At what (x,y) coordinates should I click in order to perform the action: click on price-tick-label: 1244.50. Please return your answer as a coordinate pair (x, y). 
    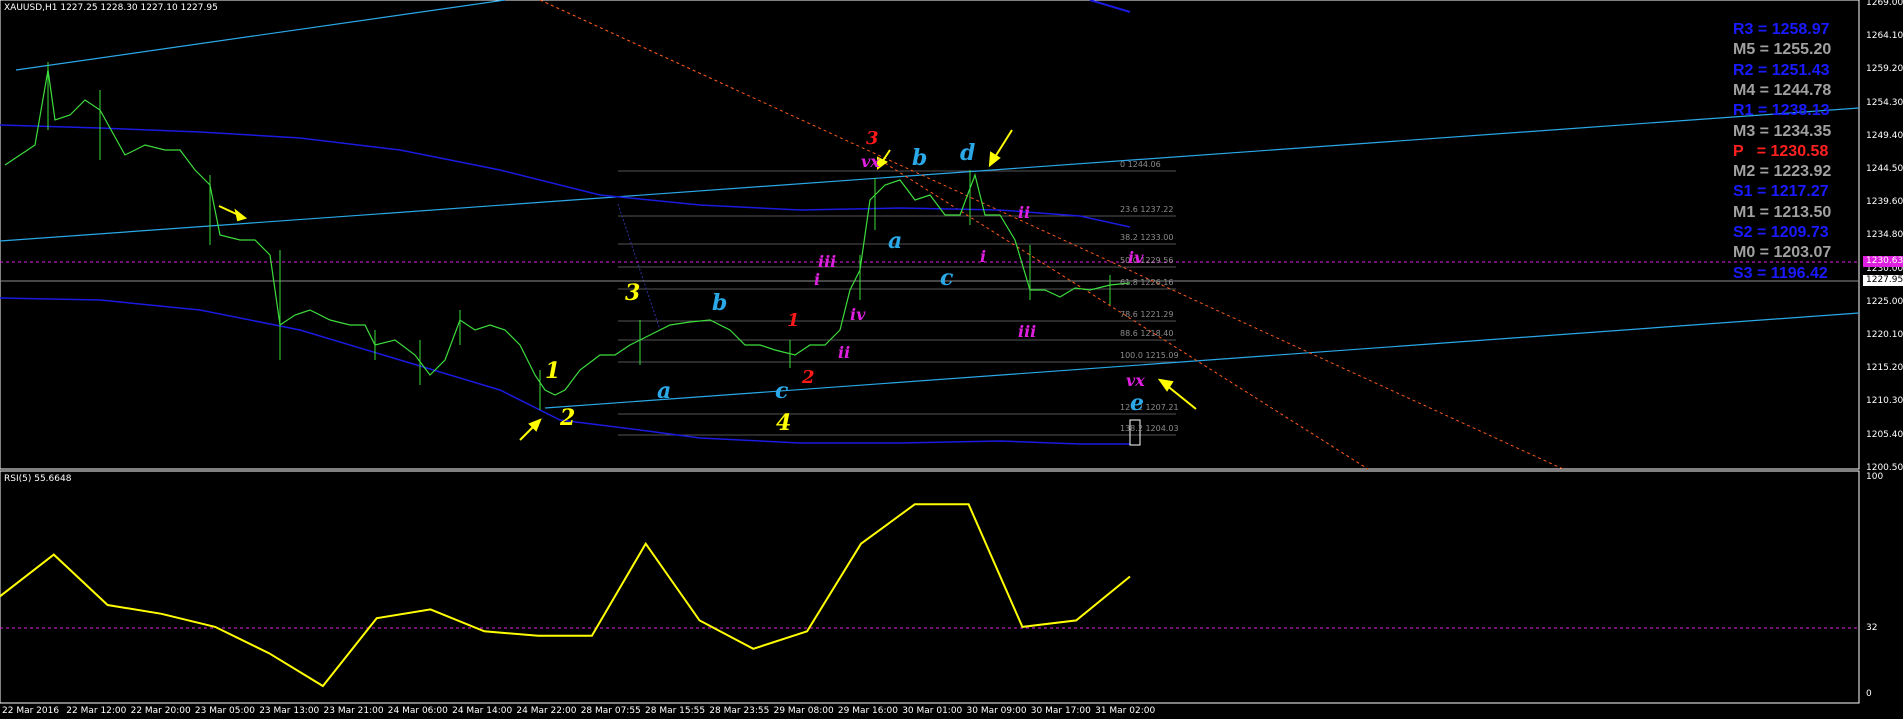
    Looking at the image, I should click on (1884, 169).